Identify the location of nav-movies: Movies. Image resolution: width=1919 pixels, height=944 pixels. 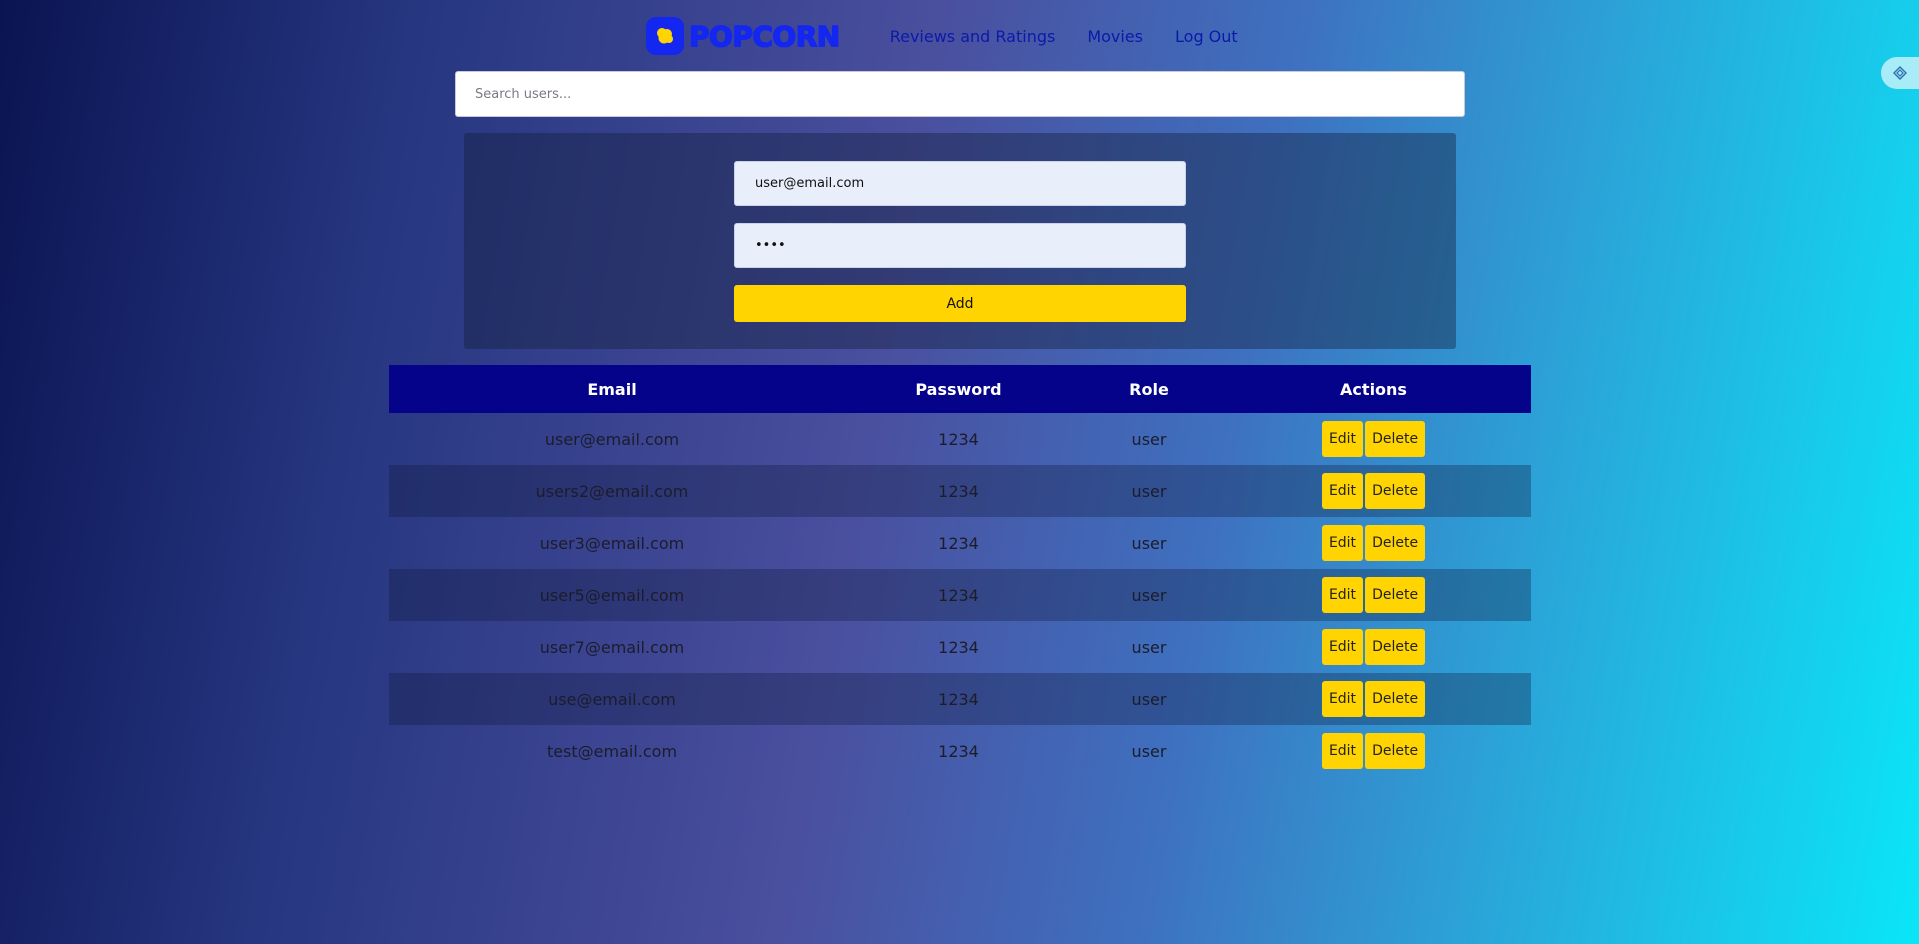
(1115, 36).